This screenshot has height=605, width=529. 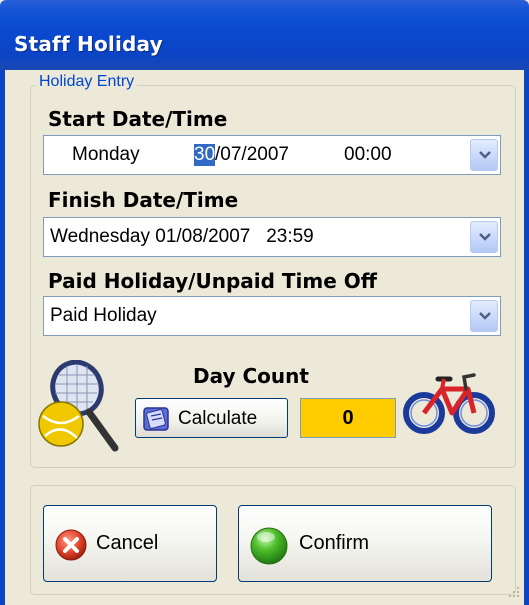 What do you see at coordinates (334, 543) in the screenshot?
I see `confirm-label: Confirm` at bounding box center [334, 543].